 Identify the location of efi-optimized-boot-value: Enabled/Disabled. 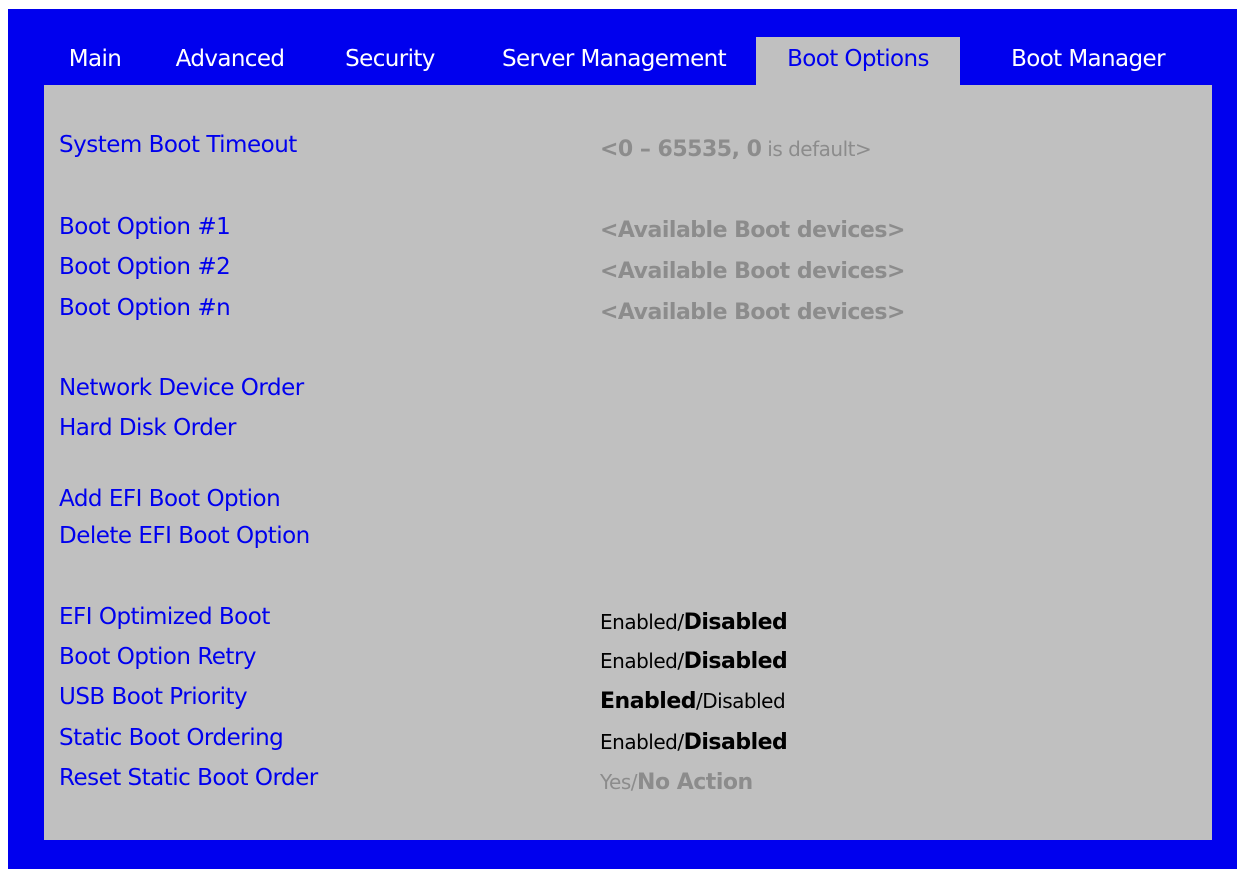
(694, 622).